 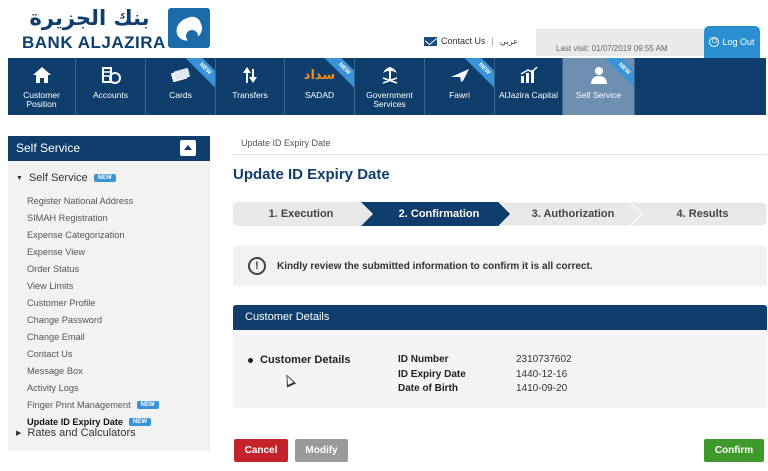 I want to click on nav-aljazira-capital: AlJazira Capital, so click(x=529, y=86).